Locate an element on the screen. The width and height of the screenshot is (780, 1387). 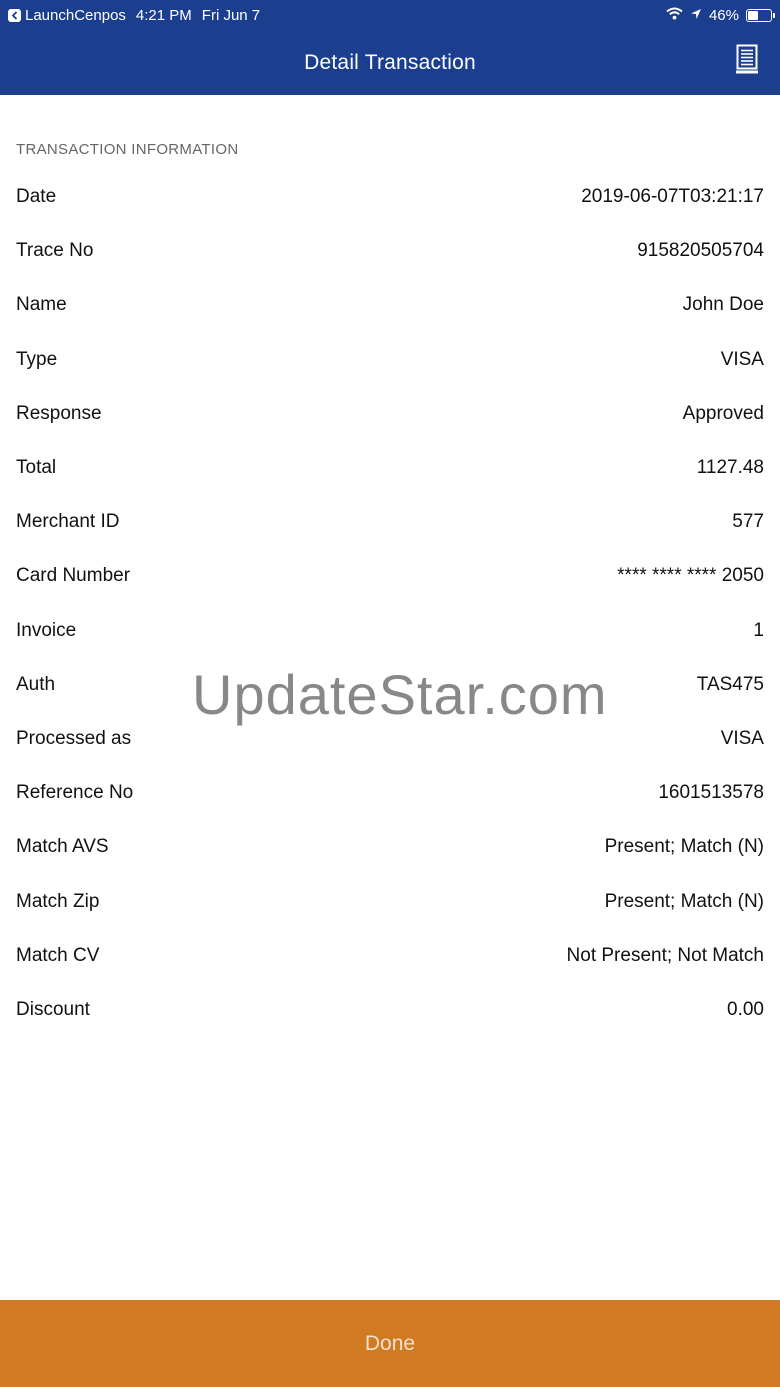
row-invoice: Invoice 1 is located at coordinates (390, 631).